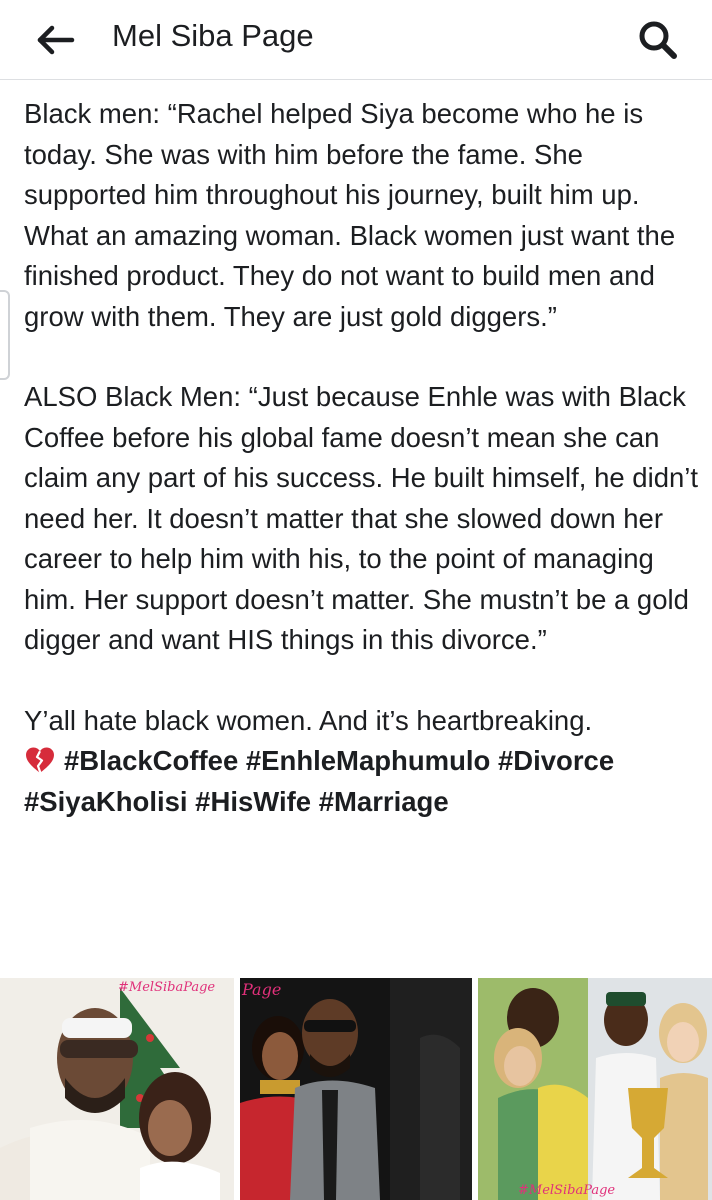 The width and height of the screenshot is (712, 1200). Describe the element at coordinates (213, 35) in the screenshot. I see `page-title: Mel Siba Page` at that location.